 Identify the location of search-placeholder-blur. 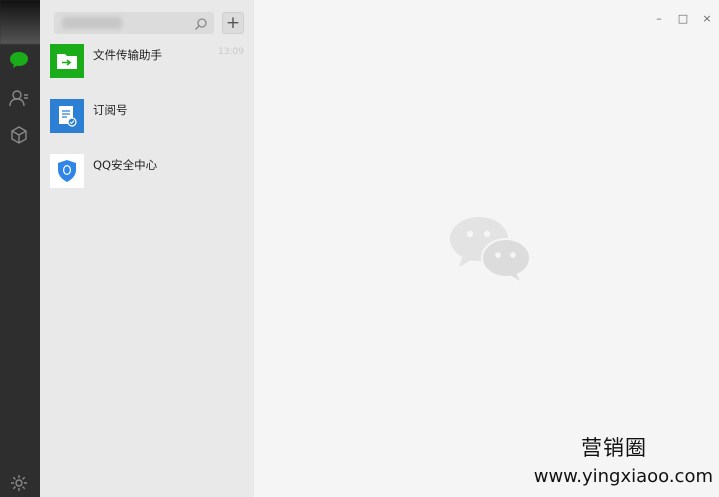
(92, 23).